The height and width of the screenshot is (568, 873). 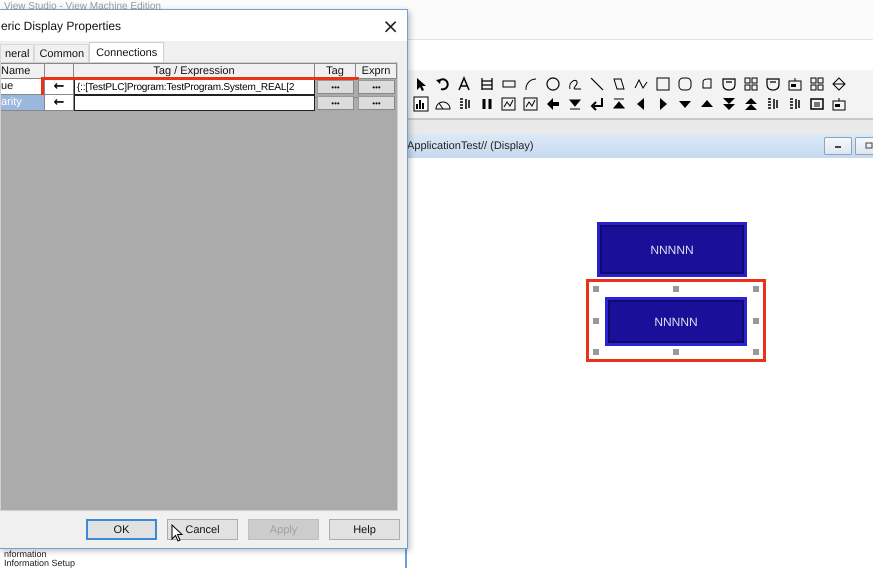 I want to click on rounded-rectangle-icon, so click(x=685, y=84).